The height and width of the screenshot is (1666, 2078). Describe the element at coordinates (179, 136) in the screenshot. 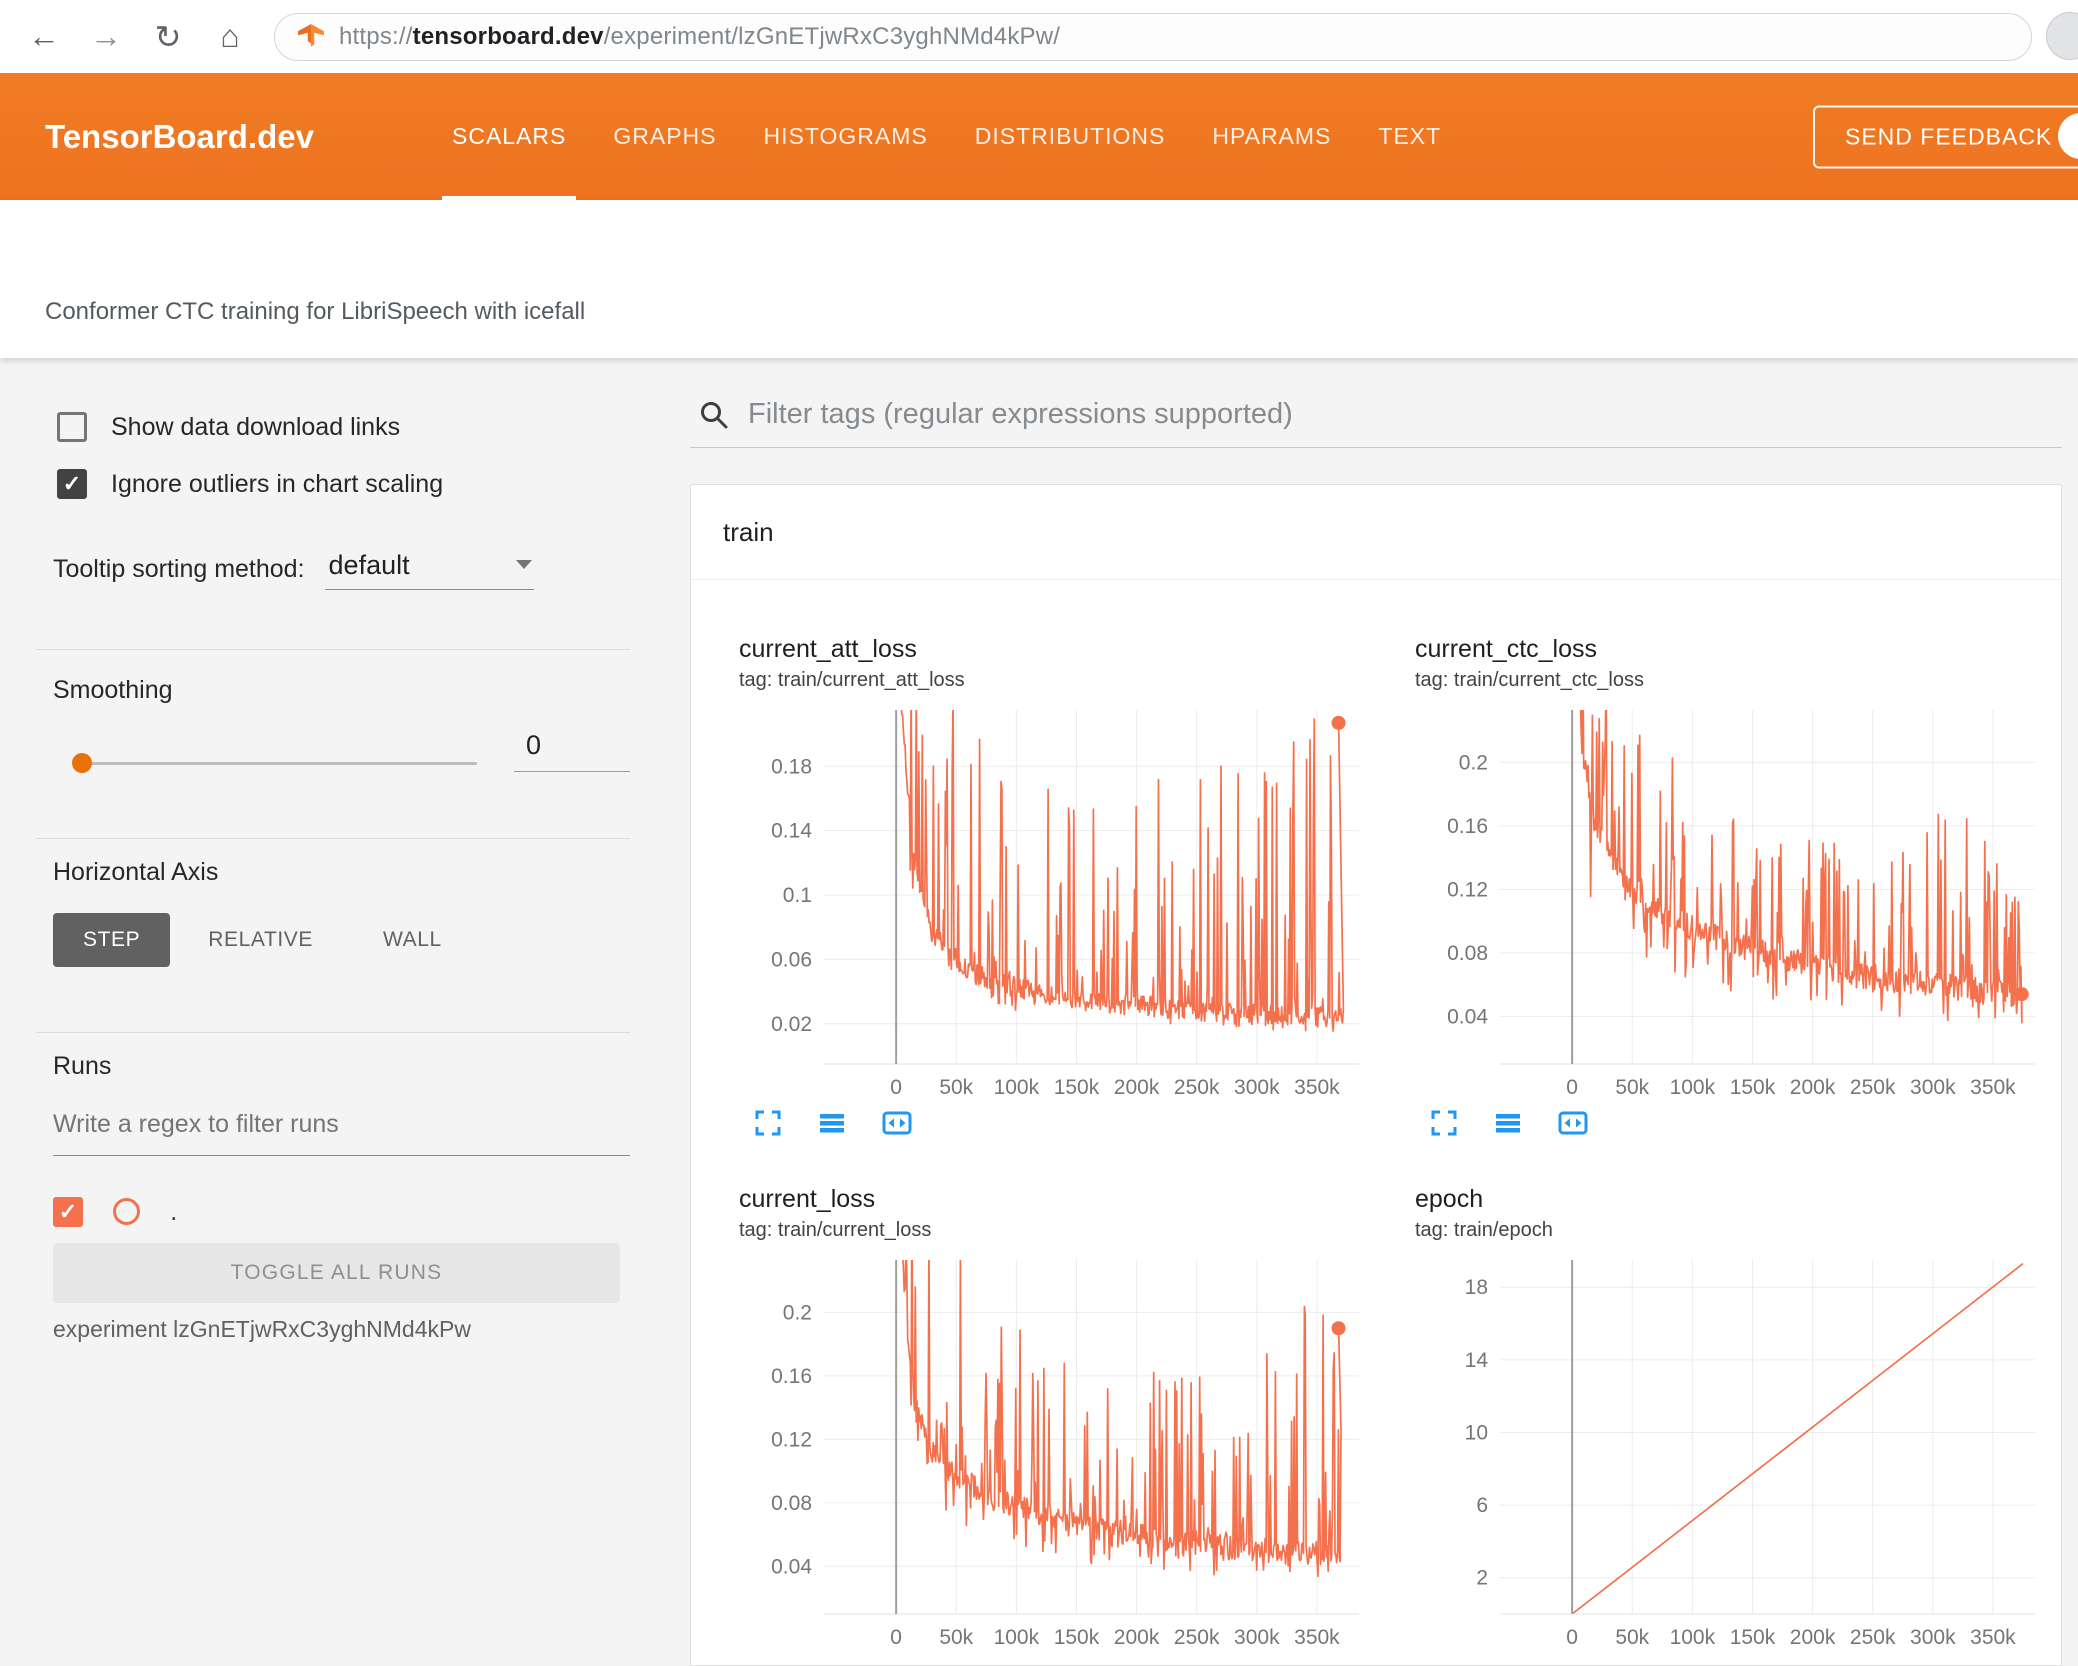

I see `app-brand: TensorBoard.dev` at that location.